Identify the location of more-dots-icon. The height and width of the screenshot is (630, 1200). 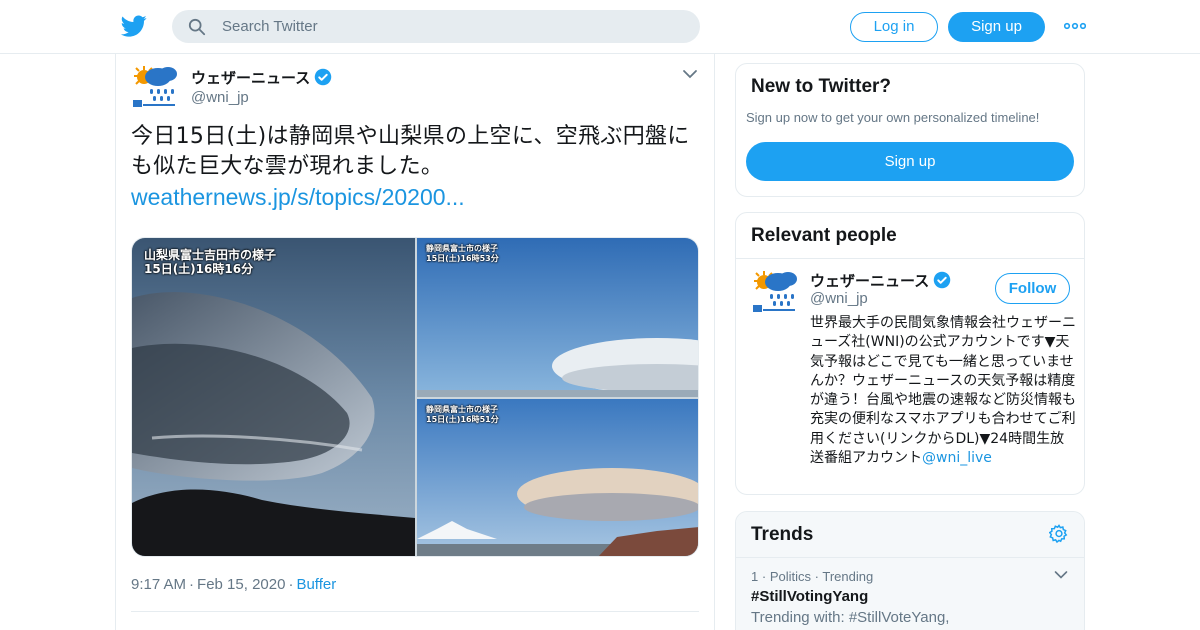
(1075, 26).